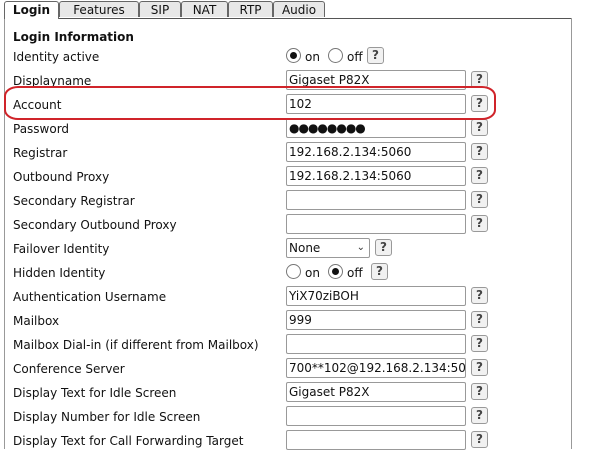  I want to click on row-registrar: Registrar 192.168.2.134:5060 ?, so click(300, 154).